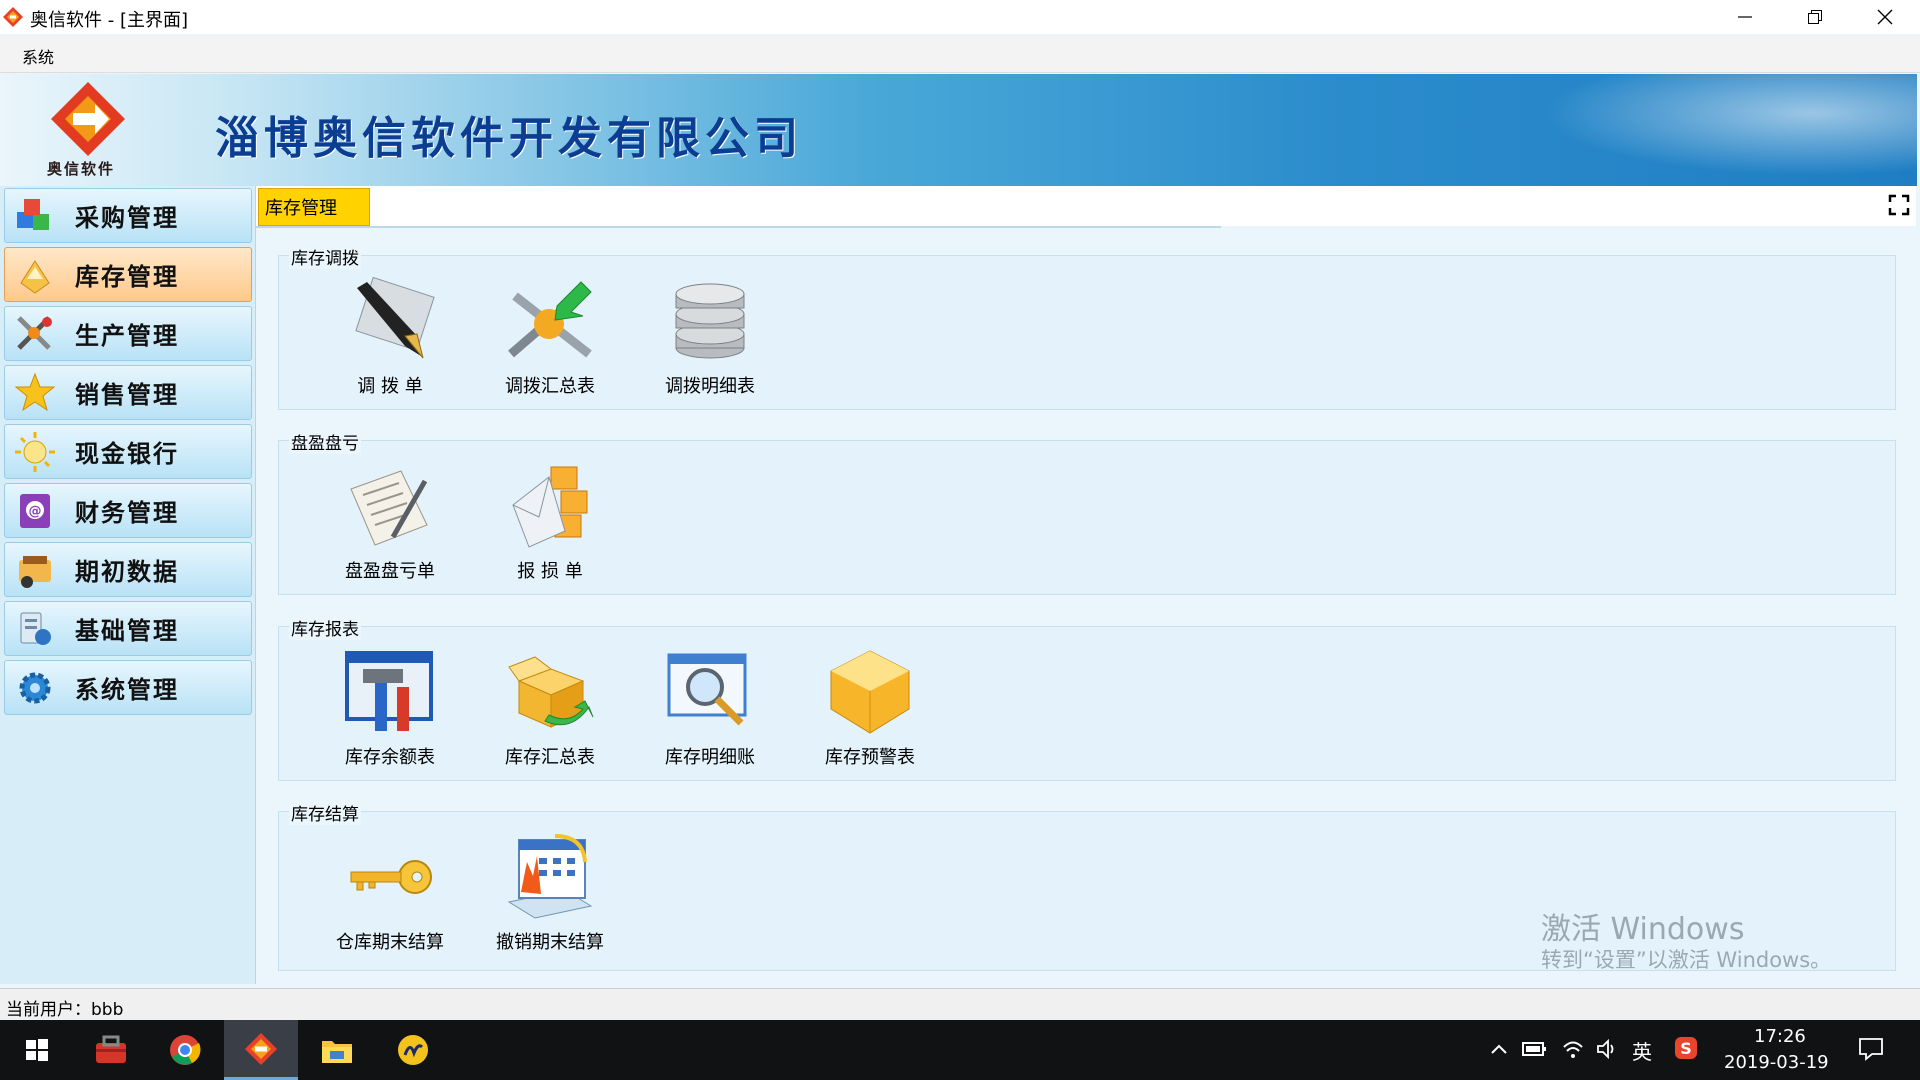  Describe the element at coordinates (1608, 1049) in the screenshot. I see `volume-icon` at that location.